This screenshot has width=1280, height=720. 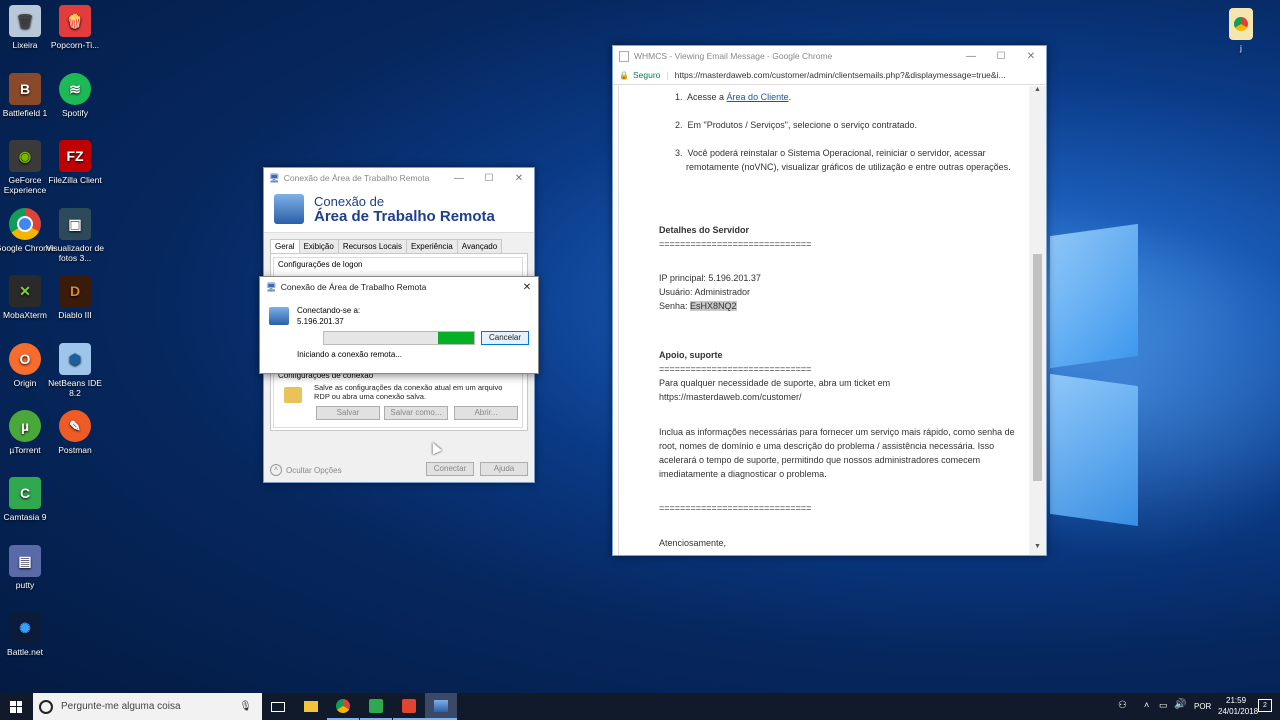 I want to click on connection-progress-bar, so click(x=399, y=338).